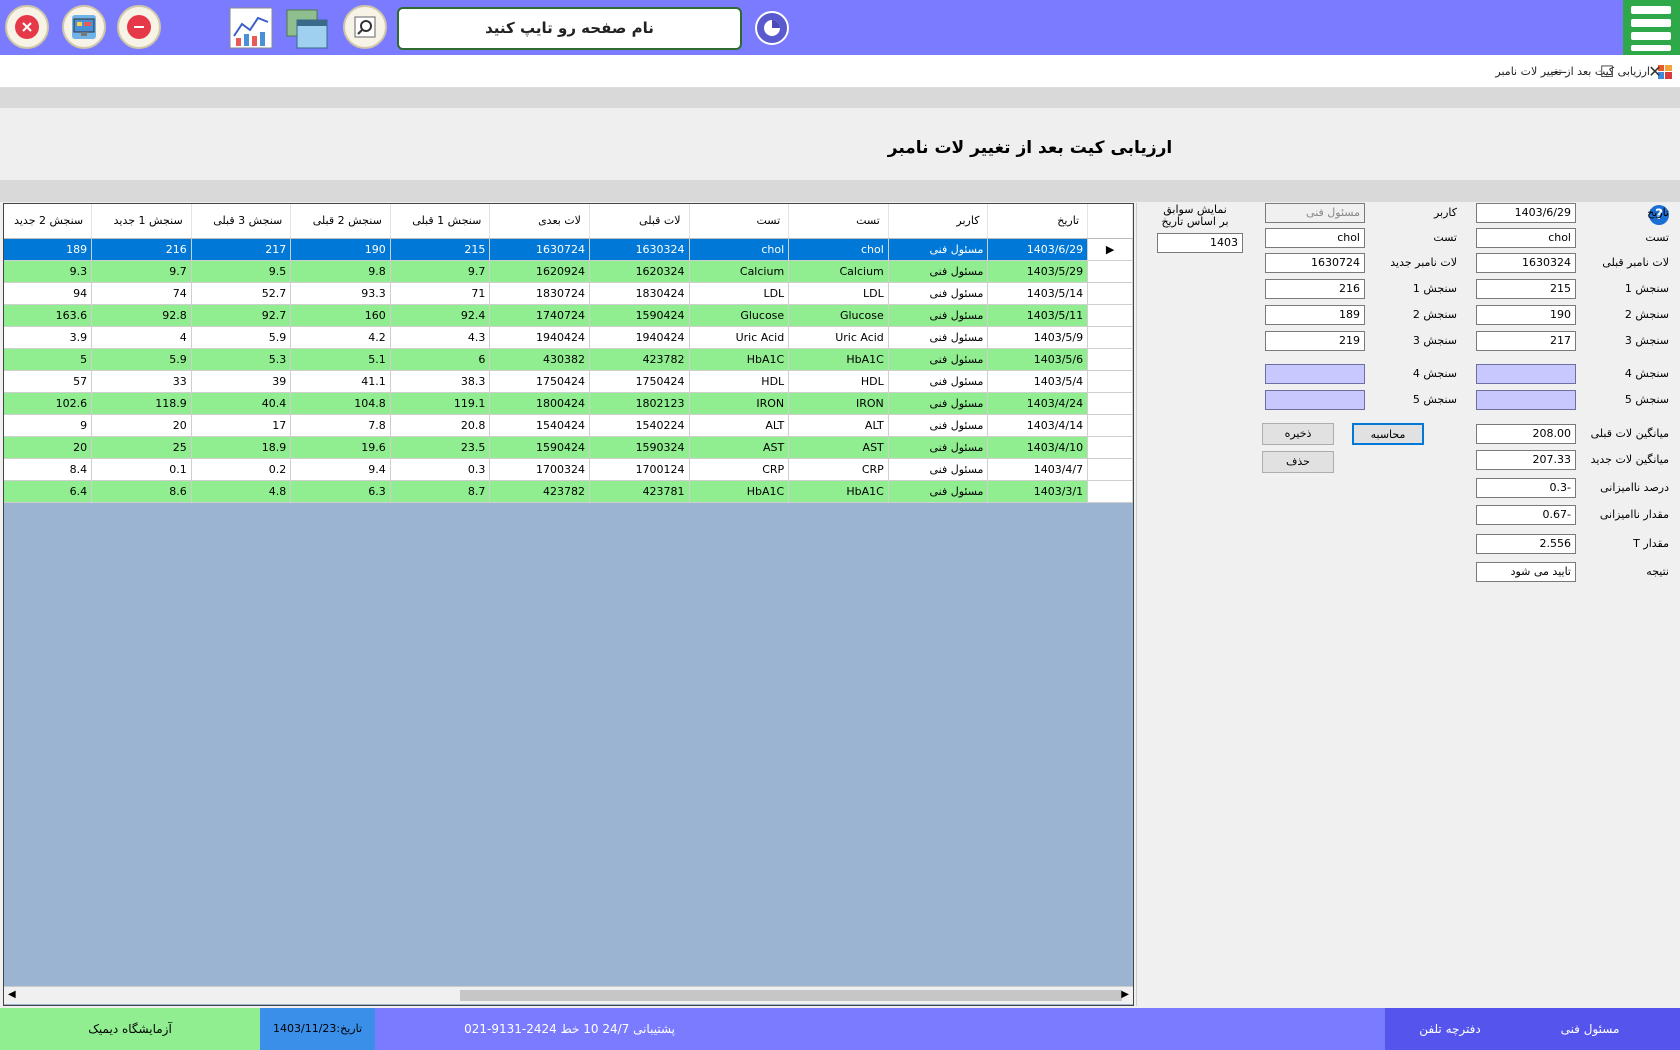  I want to click on field-input: 1630324, so click(1526, 263).